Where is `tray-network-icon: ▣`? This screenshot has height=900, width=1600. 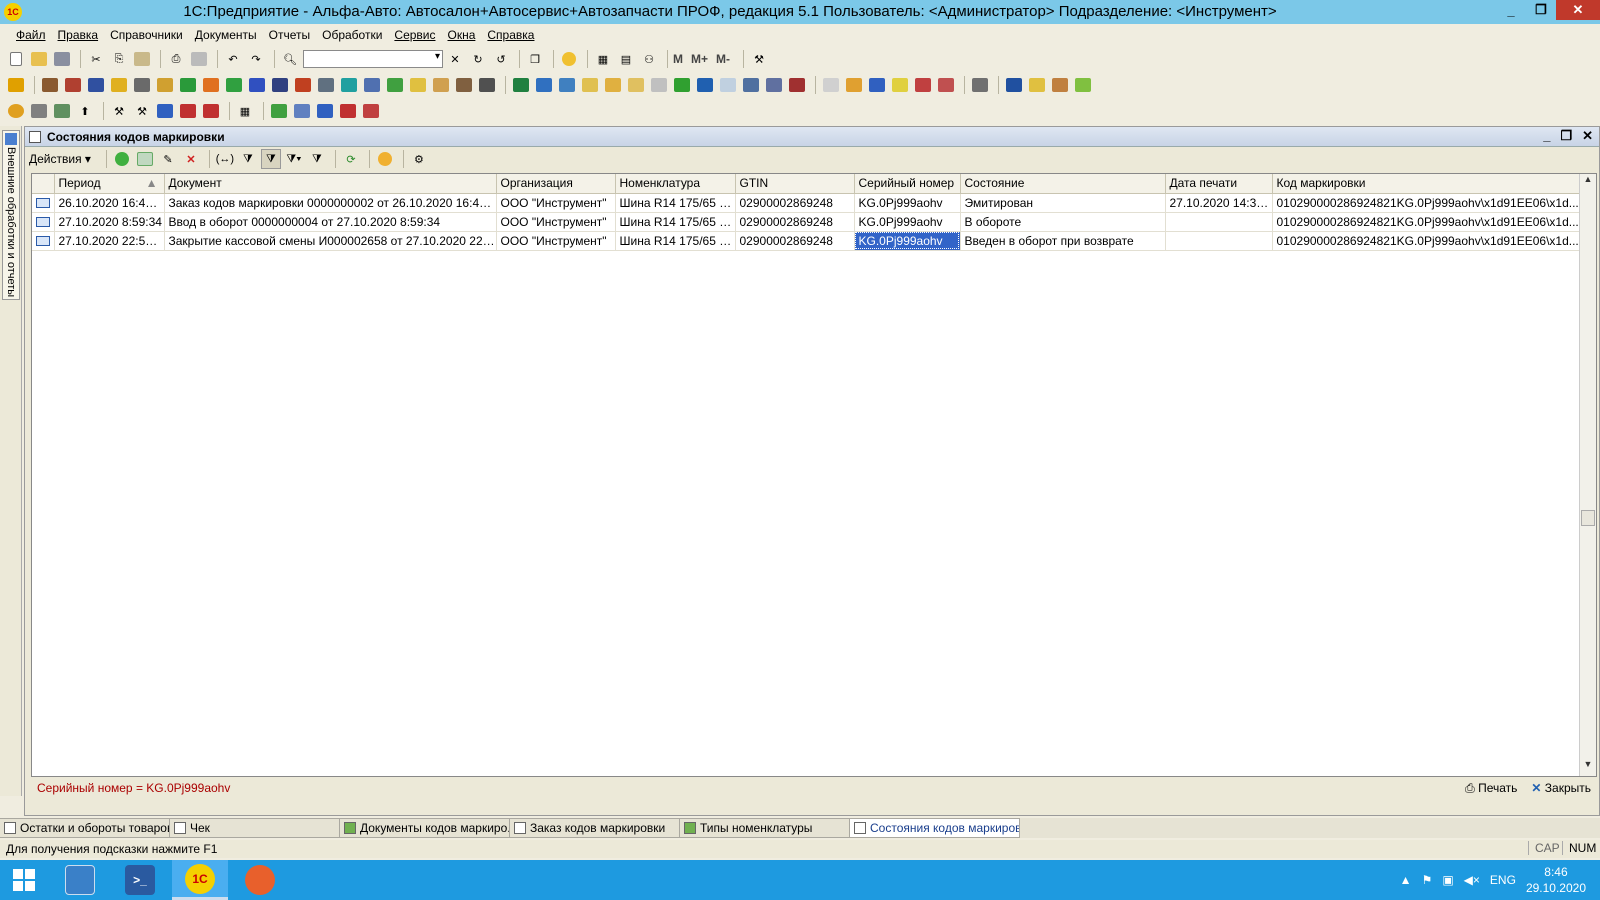
tray-network-icon: ▣ is located at coordinates (1447, 880).